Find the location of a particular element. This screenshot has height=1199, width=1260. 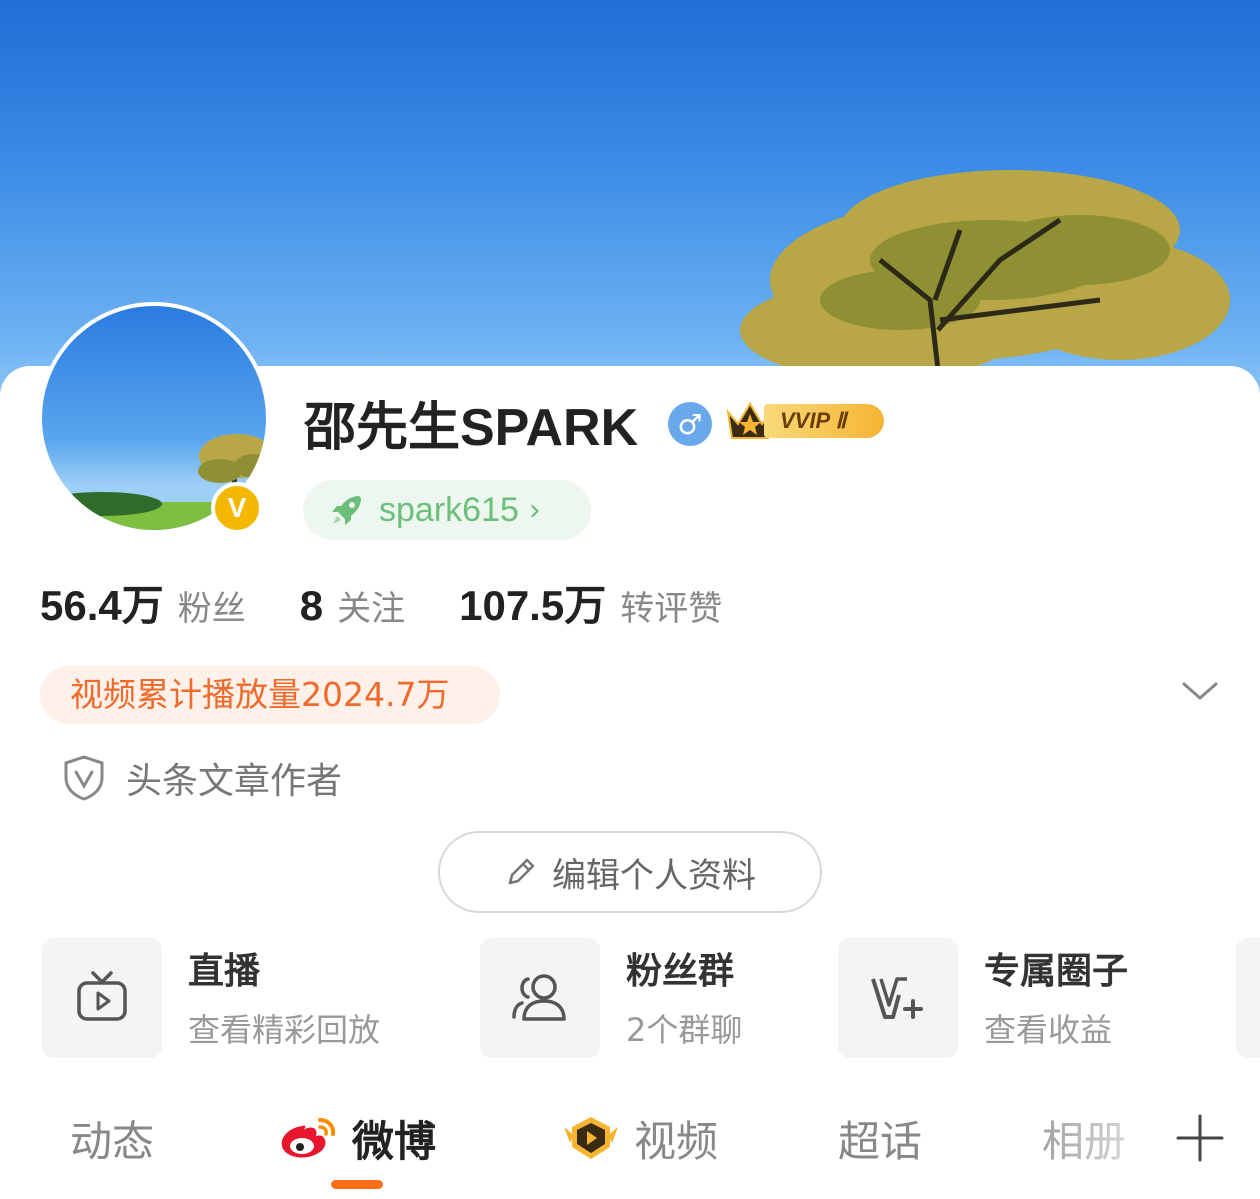

handle-text: spark615 is located at coordinates (449, 509).